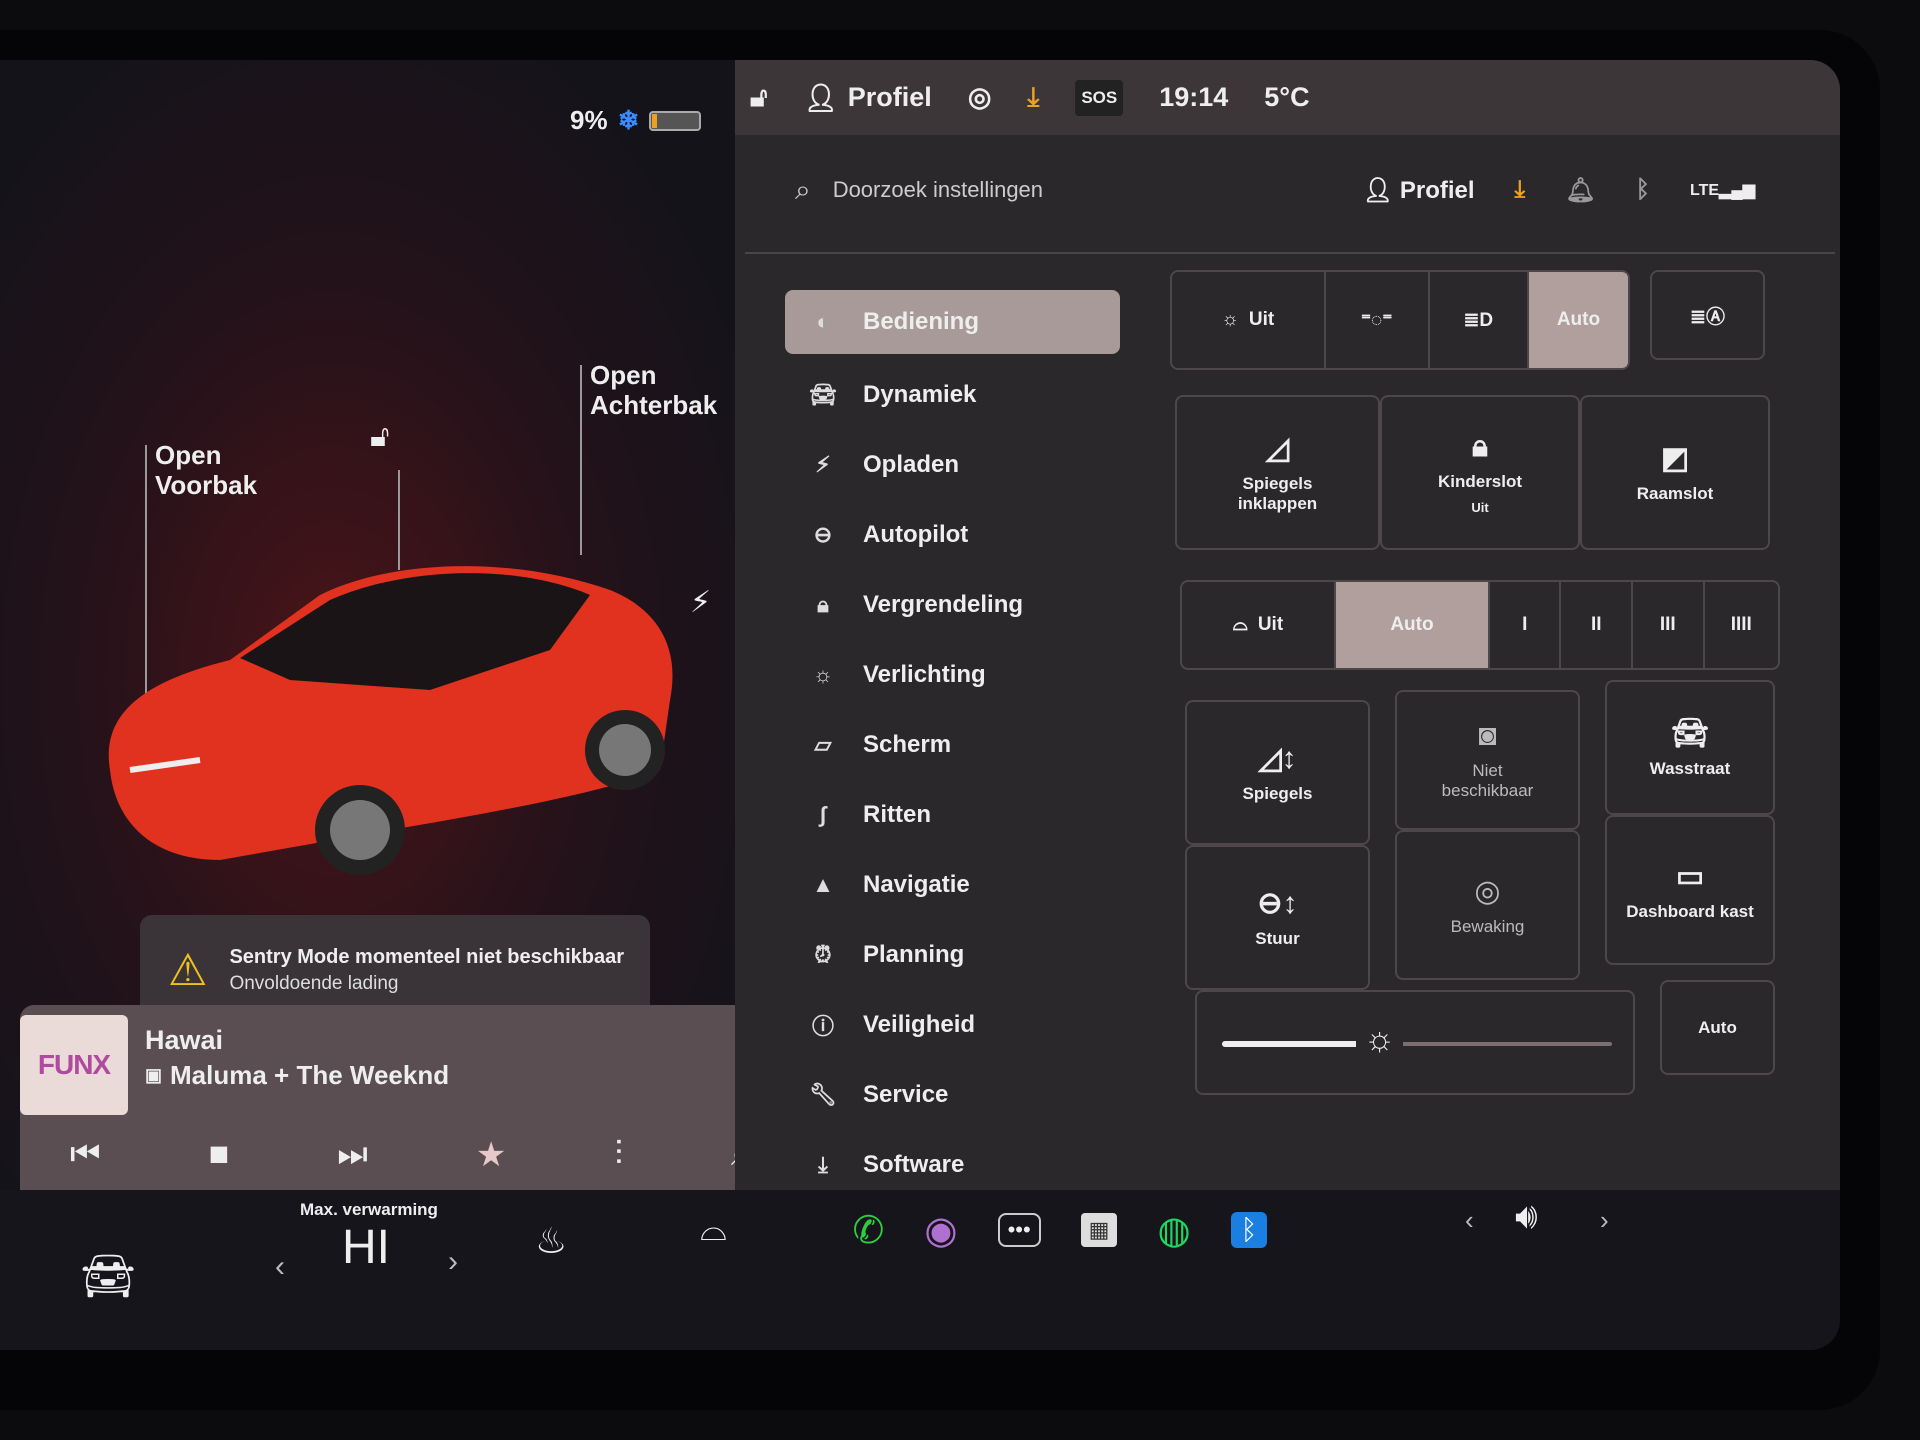 The width and height of the screenshot is (1920, 1440). Describe the element at coordinates (1487, 905) in the screenshot. I see `sentry-button: ◎ Bewaking` at that location.